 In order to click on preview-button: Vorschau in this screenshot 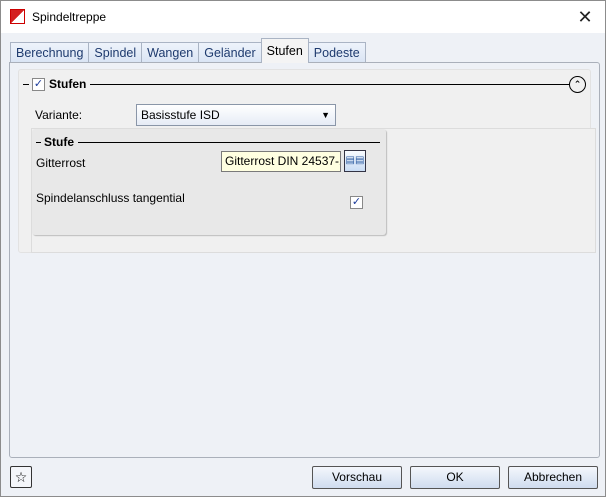, I will do `click(357, 477)`.